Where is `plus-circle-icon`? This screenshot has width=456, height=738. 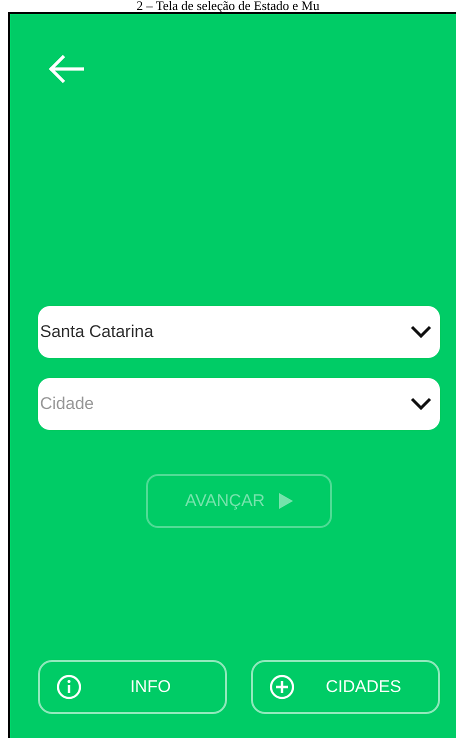
plus-circle-icon is located at coordinates (282, 687).